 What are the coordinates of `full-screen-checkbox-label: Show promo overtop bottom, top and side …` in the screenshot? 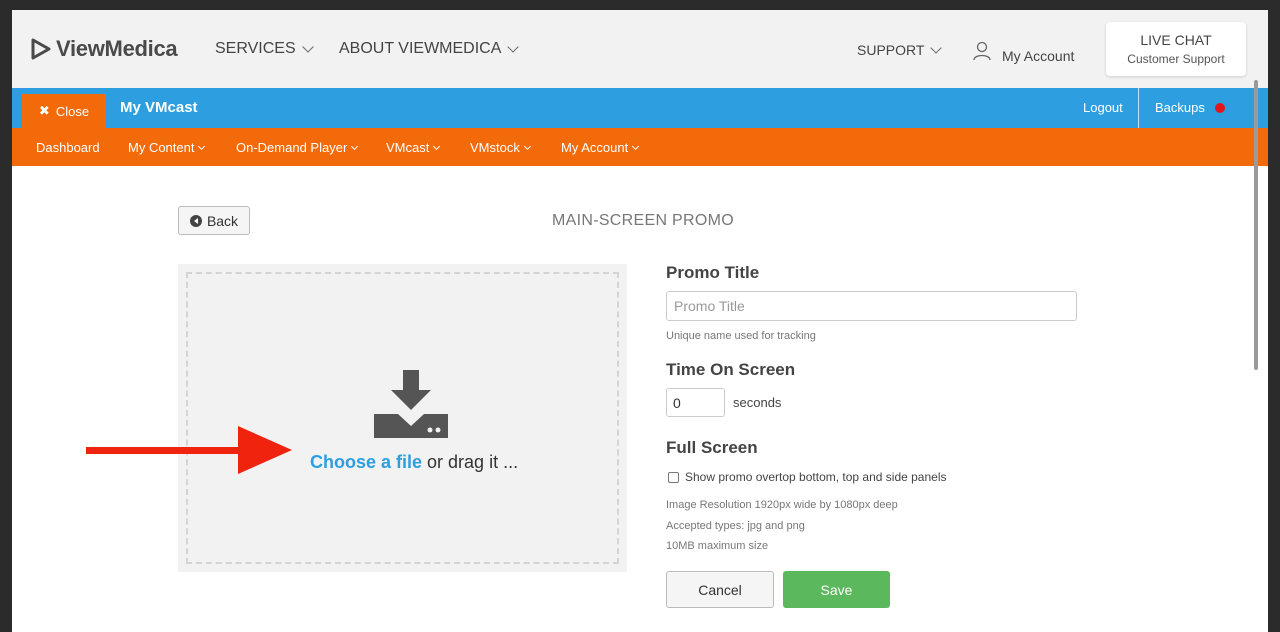 It's located at (816, 477).